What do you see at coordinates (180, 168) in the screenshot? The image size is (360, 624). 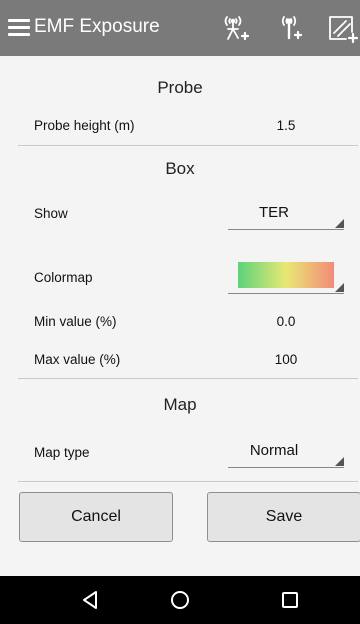 I see `box-section-title: Box` at bounding box center [180, 168].